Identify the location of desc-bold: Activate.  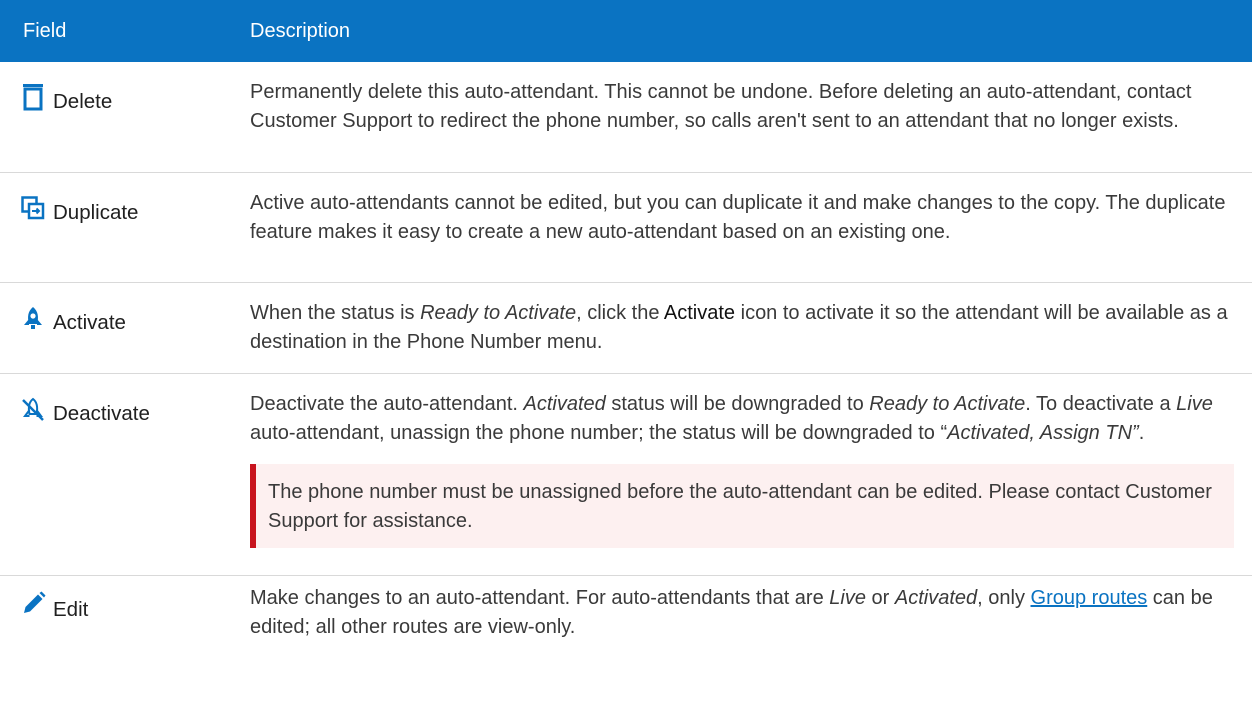
(699, 312).